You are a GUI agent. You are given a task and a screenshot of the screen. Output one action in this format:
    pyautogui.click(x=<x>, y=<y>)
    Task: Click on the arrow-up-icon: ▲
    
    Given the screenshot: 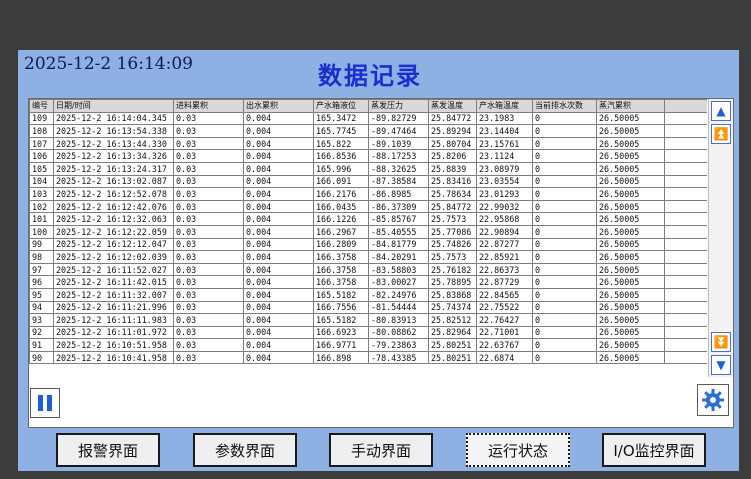 What is the action you would take?
    pyautogui.click(x=721, y=111)
    